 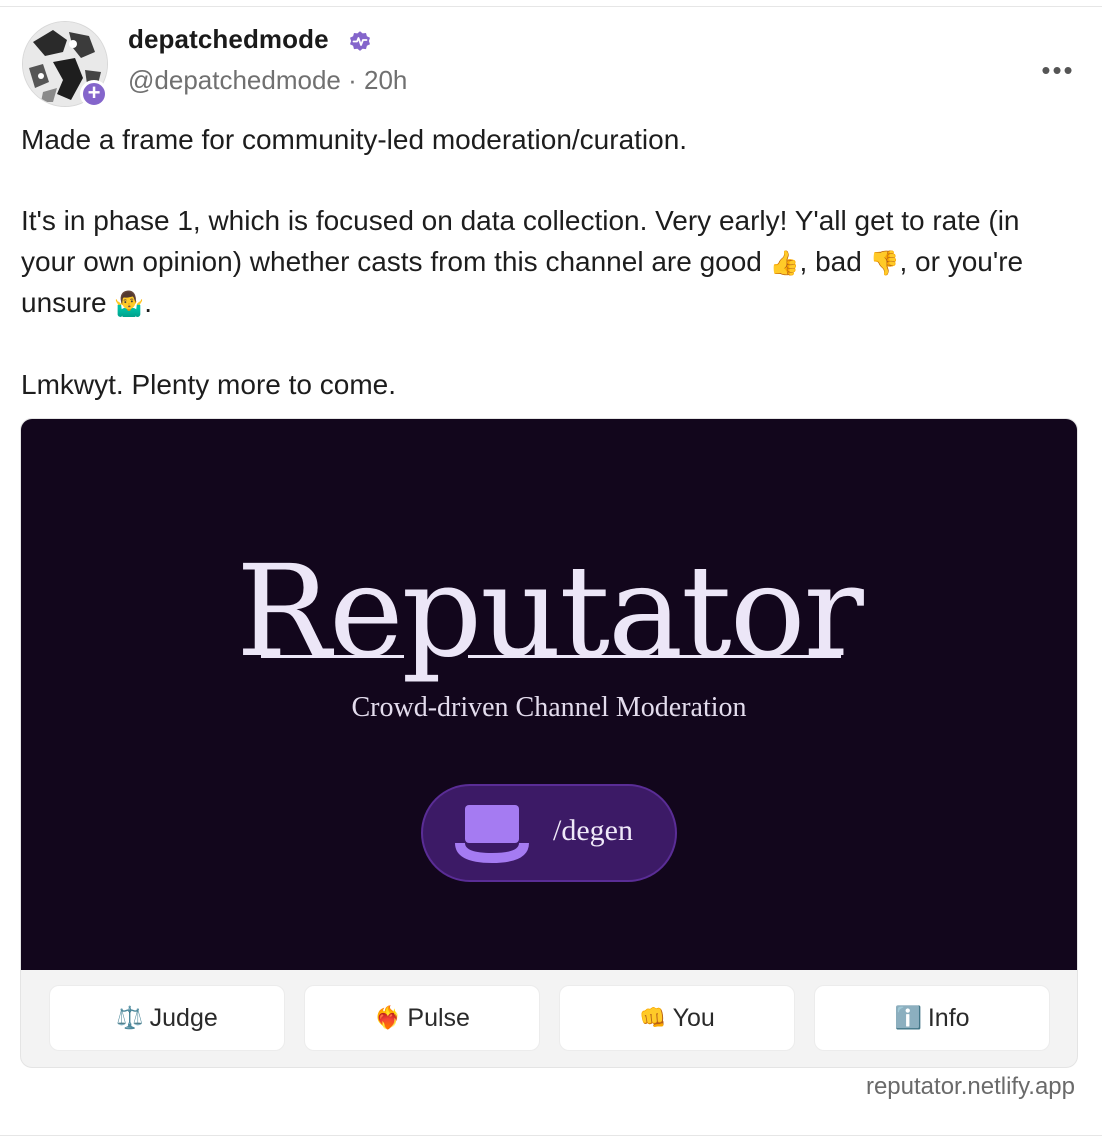 I want to click on follow-plus-icon: +, so click(x=94, y=94).